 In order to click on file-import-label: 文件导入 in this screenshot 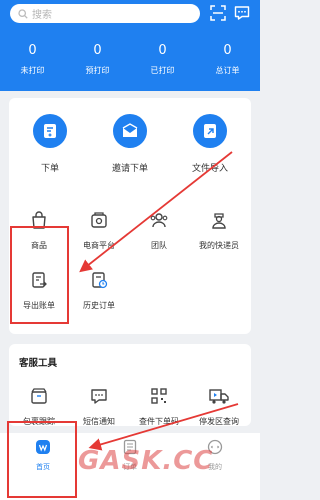, I will do `click(209, 169)`.